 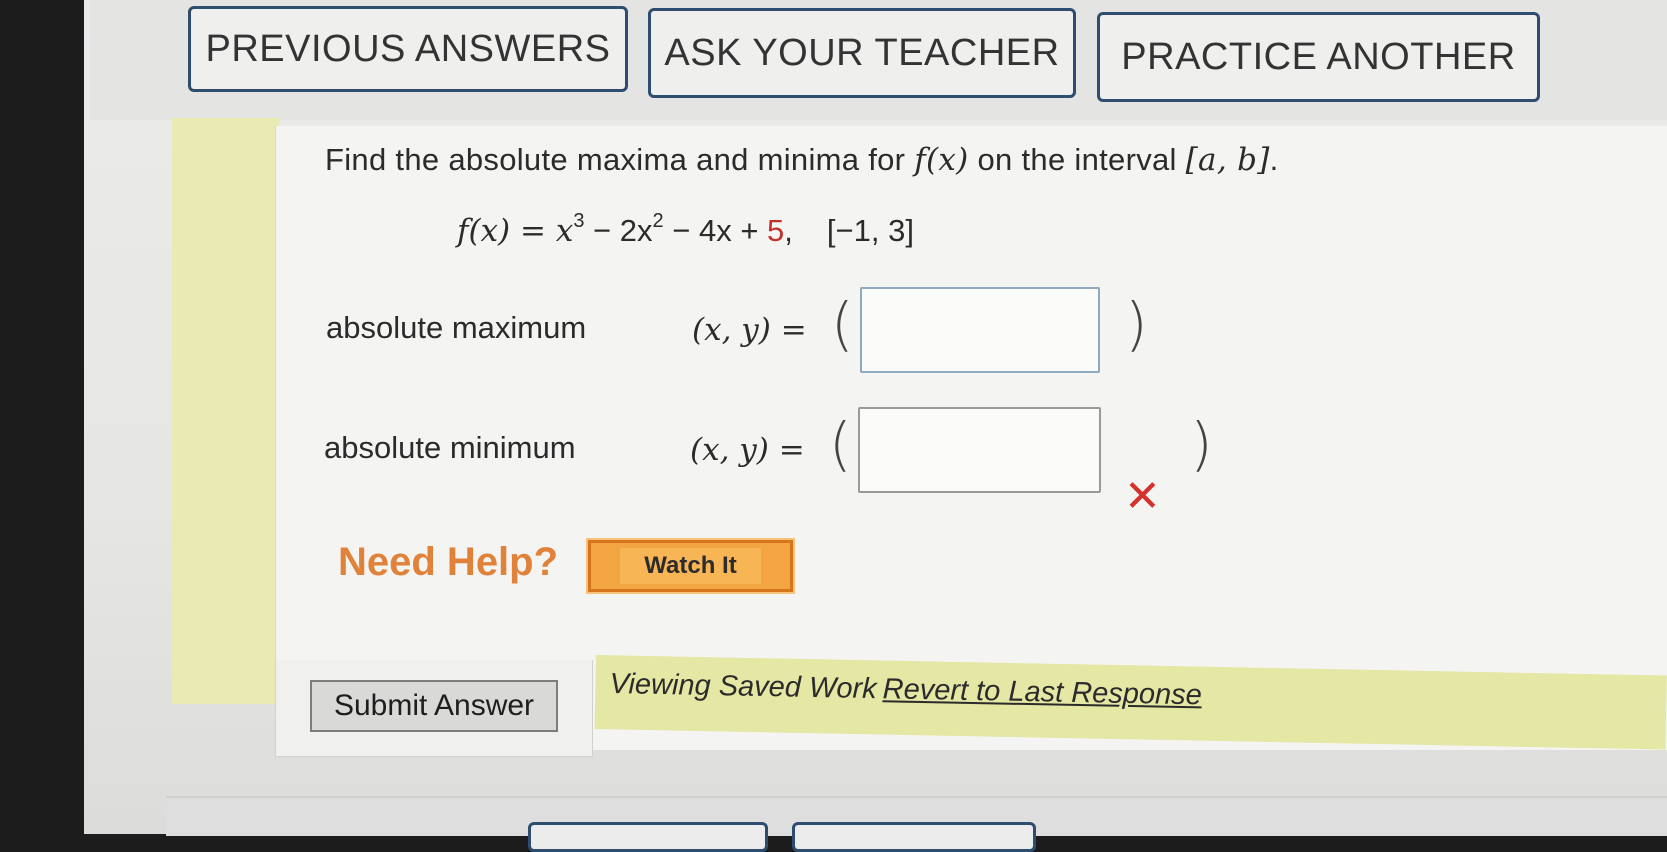 I want to click on revert-to-last-response-link: Revert to Last Response, so click(x=1042, y=692).